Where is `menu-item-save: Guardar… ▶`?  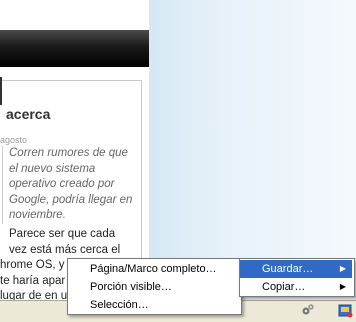
menu-item-save: Guardar… ▶ is located at coordinates (296, 269).